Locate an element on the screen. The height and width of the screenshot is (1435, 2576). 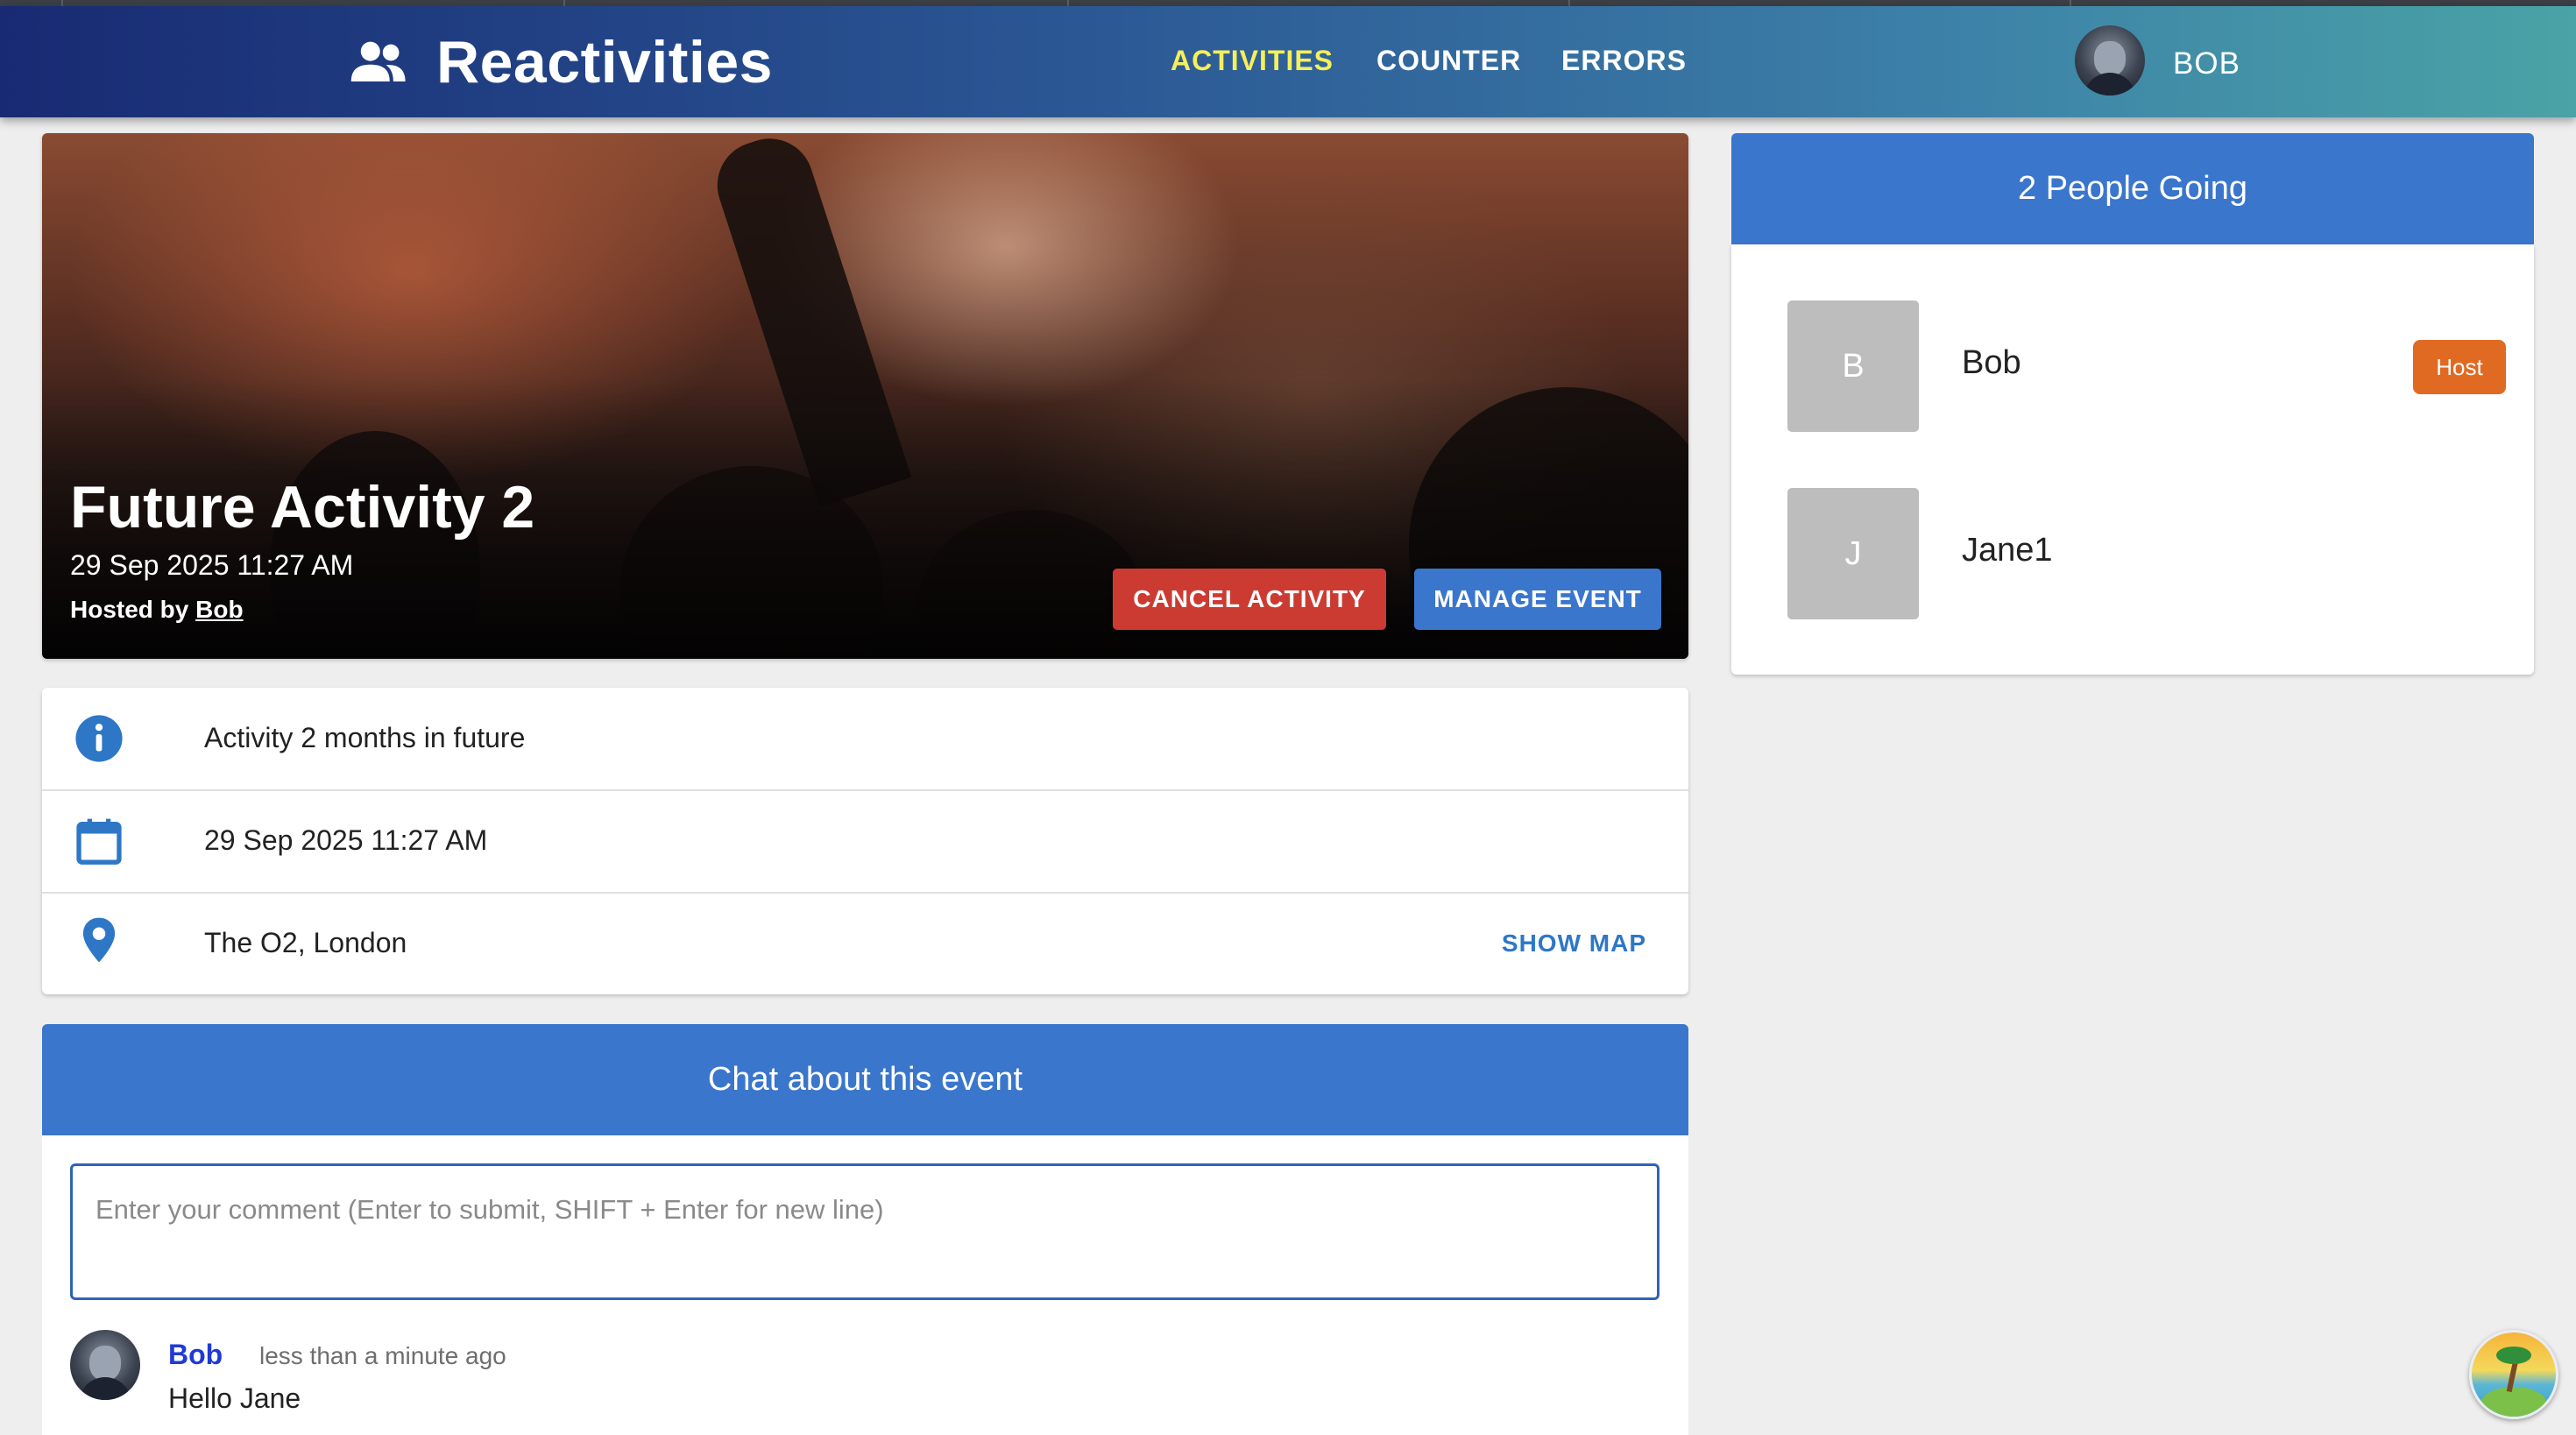
activity-description: Activity 2 months in future is located at coordinates (365, 737).